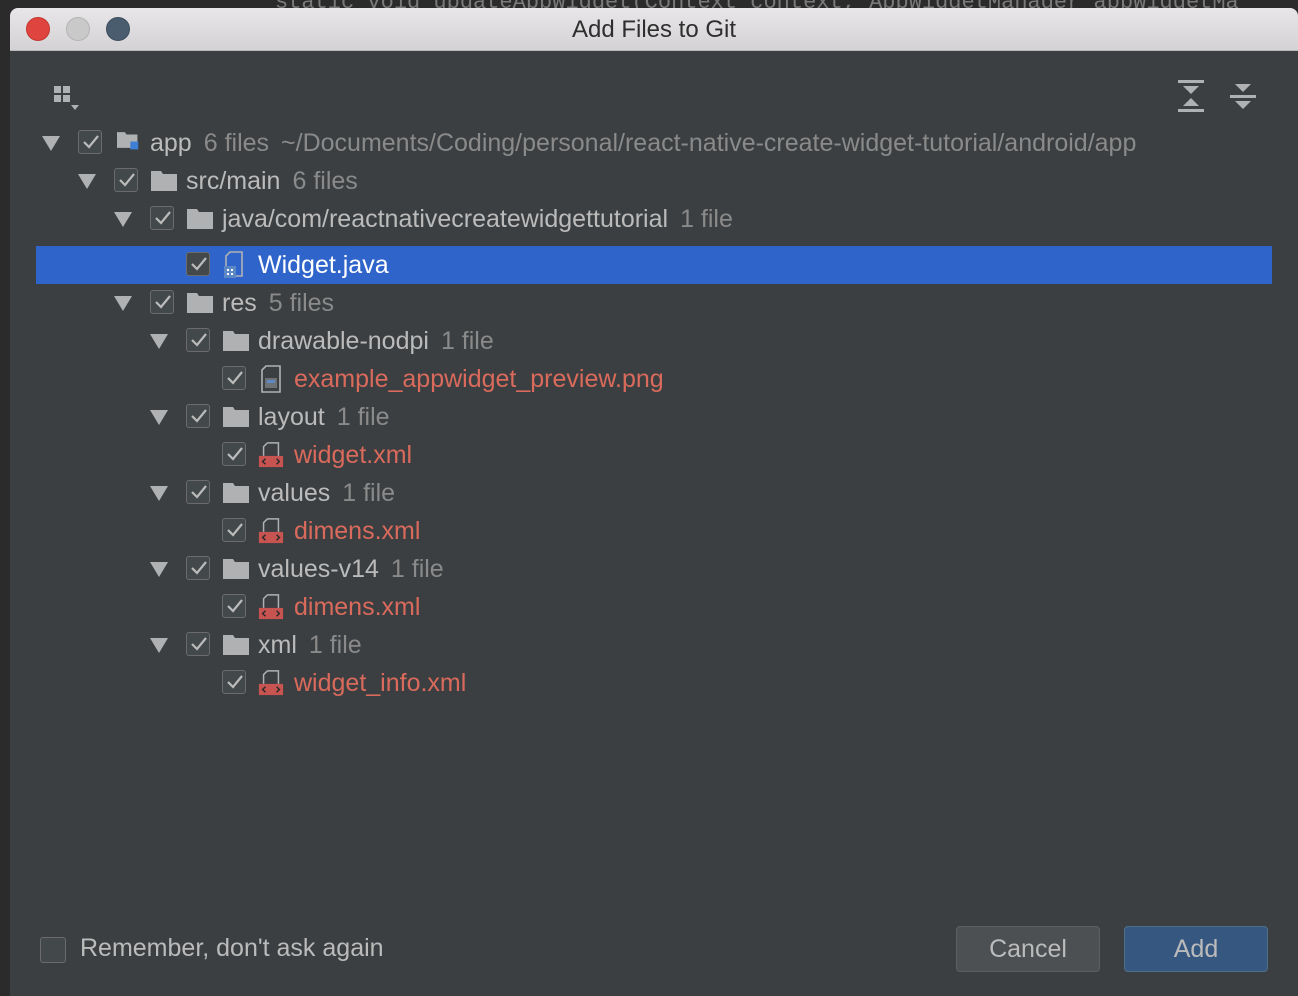 The image size is (1298, 996). I want to click on tree-row-widget-java: Widget.java, so click(654, 265).